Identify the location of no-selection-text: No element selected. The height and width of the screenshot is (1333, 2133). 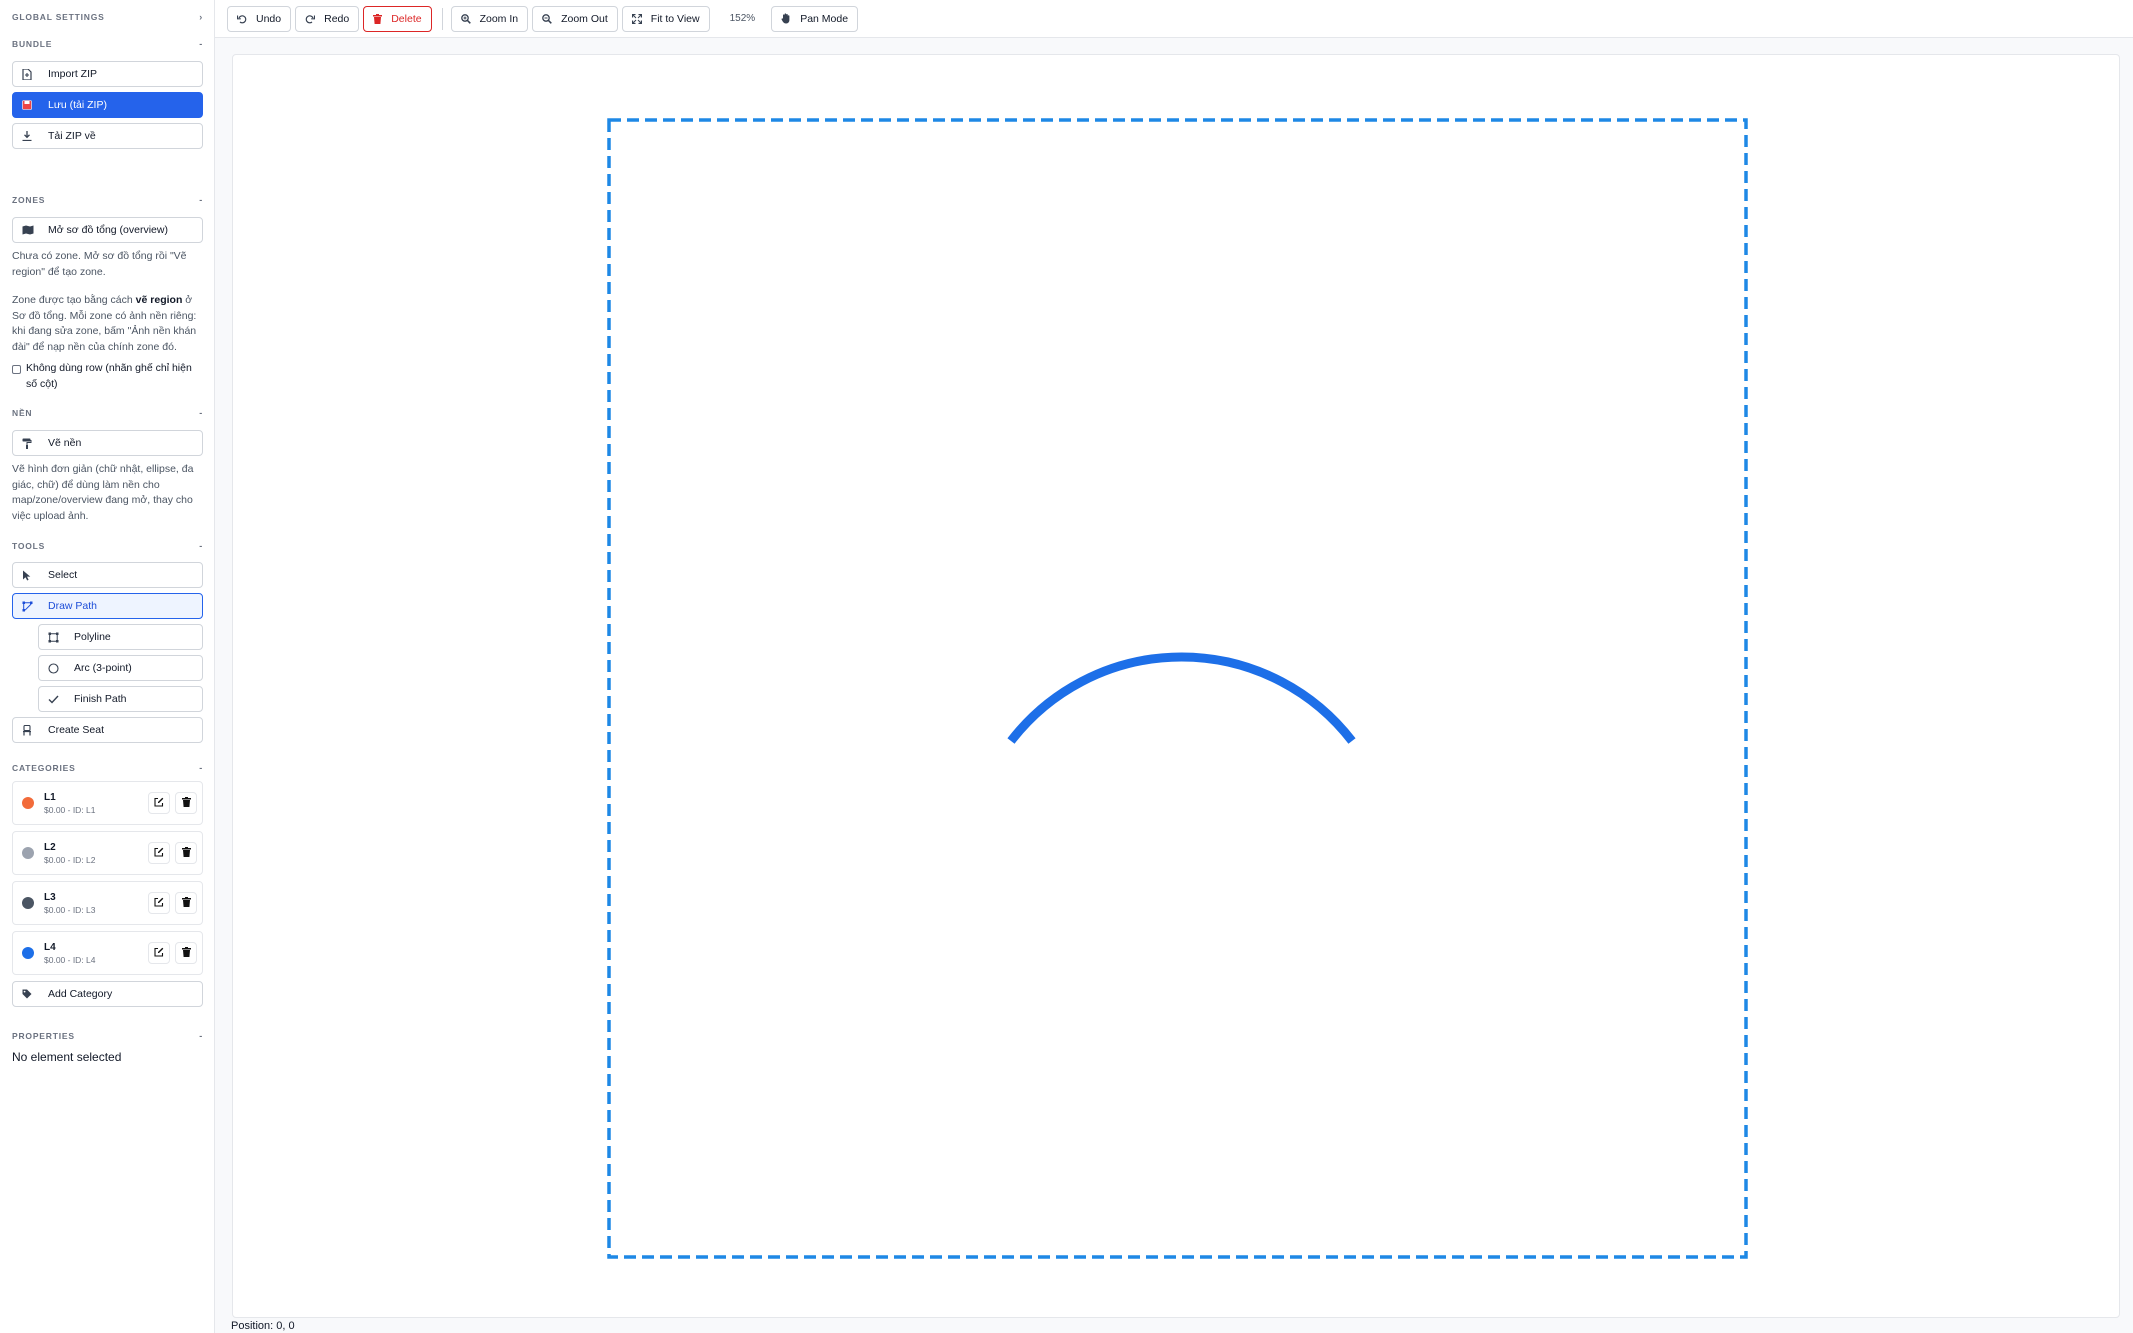
(67, 1057).